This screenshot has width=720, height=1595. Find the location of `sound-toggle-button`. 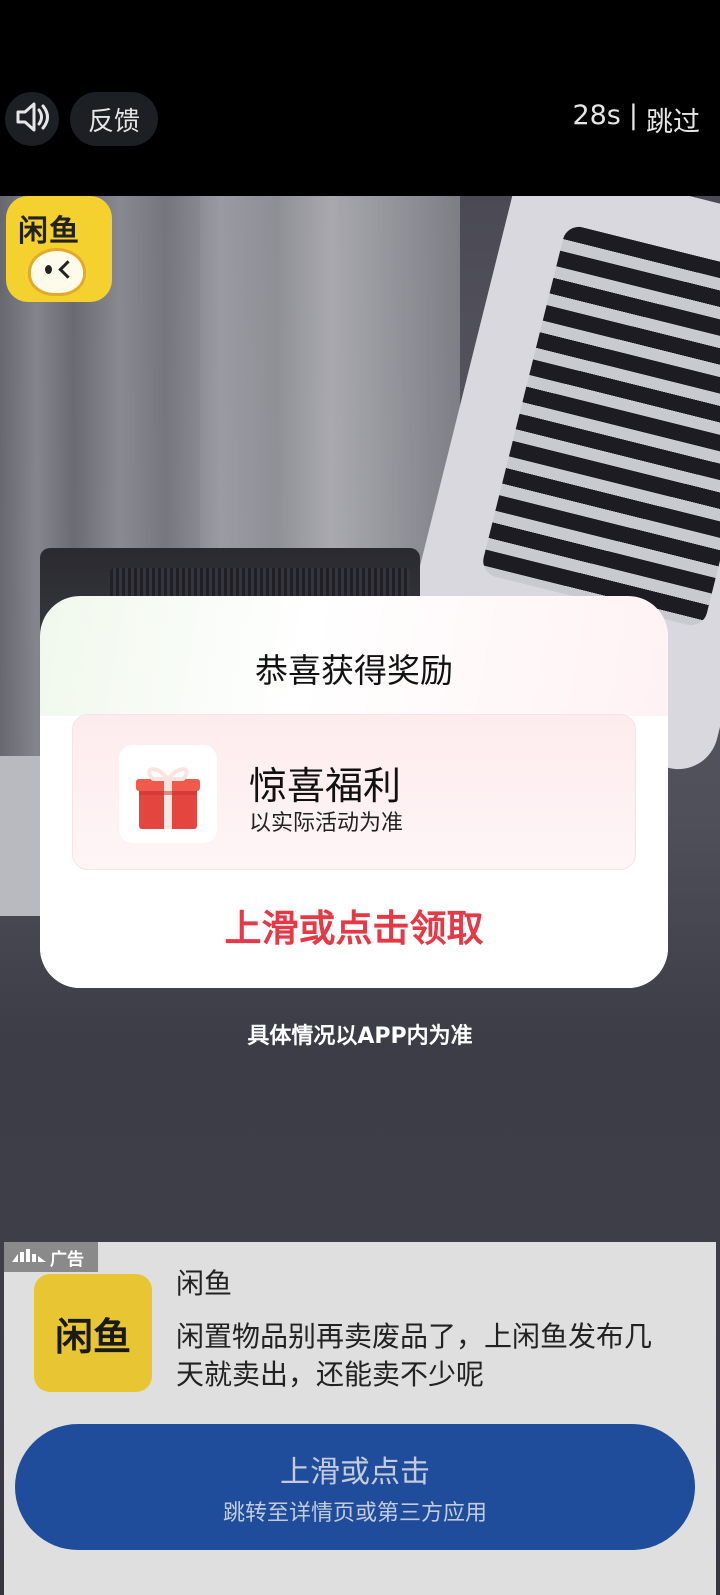

sound-toggle-button is located at coordinates (32, 119).